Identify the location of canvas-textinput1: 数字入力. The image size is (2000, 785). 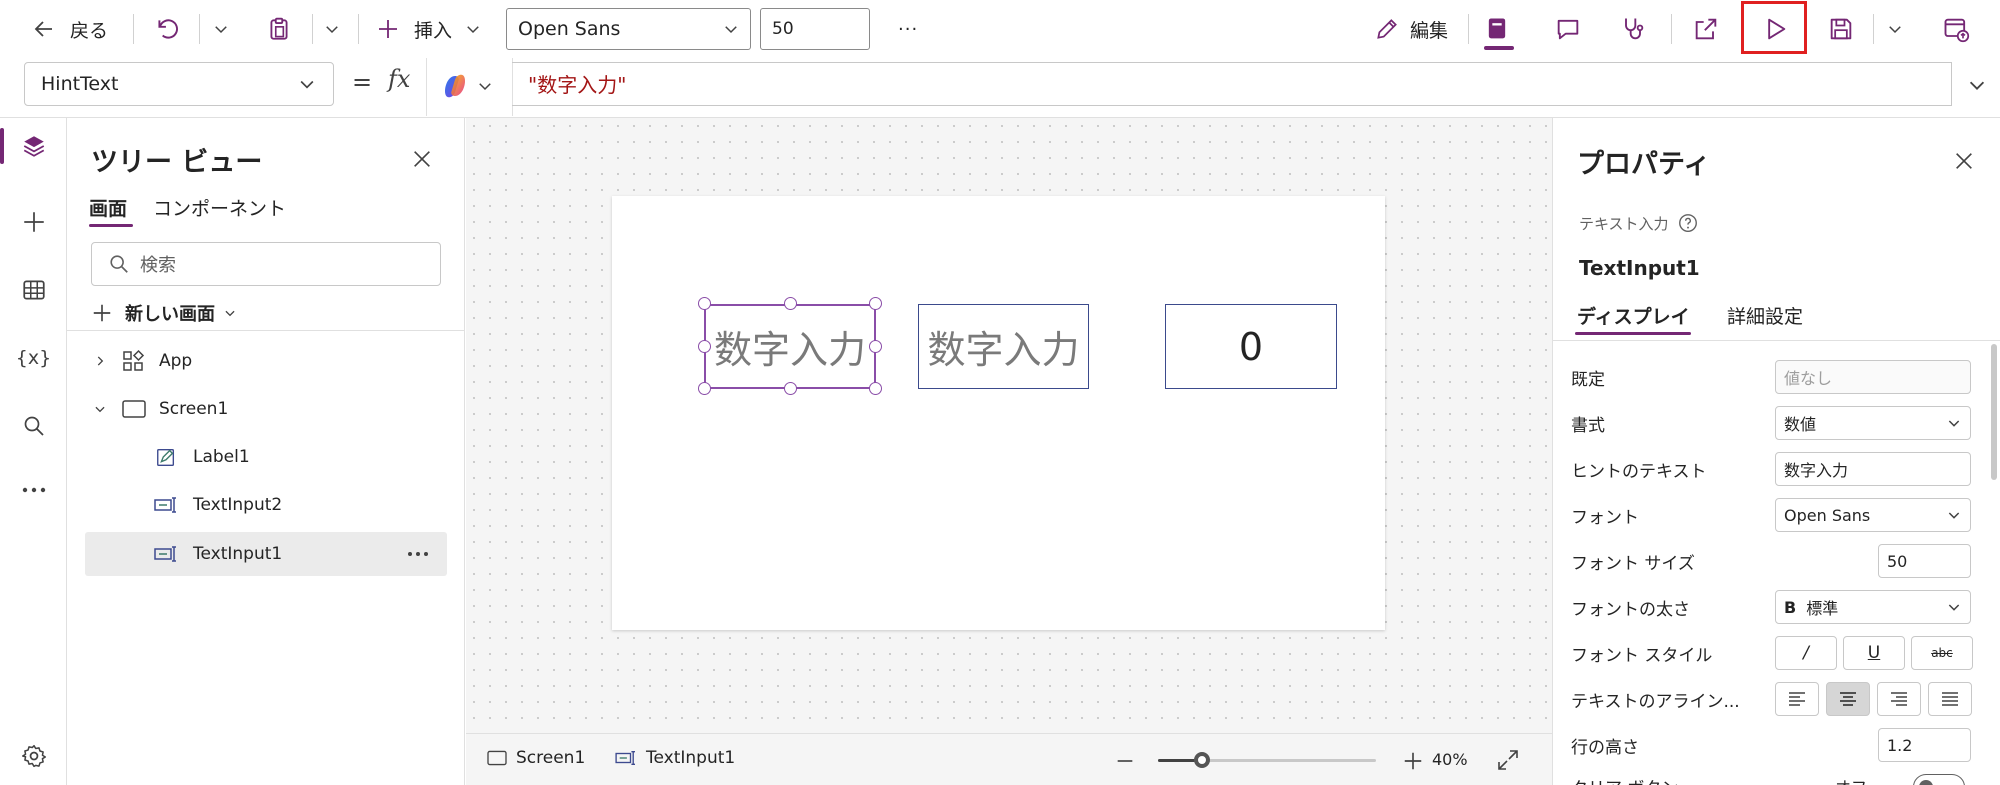
(790, 346).